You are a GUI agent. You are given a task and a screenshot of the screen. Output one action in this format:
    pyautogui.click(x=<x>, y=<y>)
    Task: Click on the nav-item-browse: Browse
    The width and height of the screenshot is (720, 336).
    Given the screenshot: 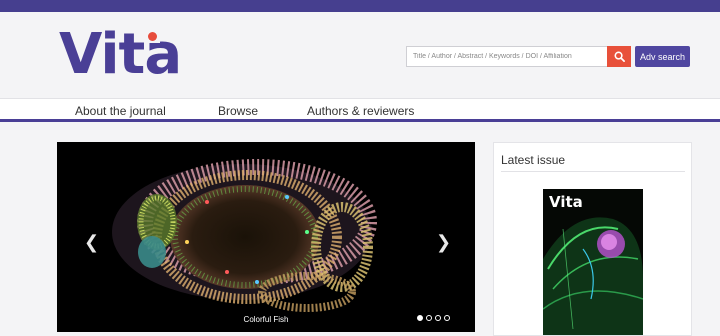 What is the action you would take?
    pyautogui.click(x=238, y=111)
    